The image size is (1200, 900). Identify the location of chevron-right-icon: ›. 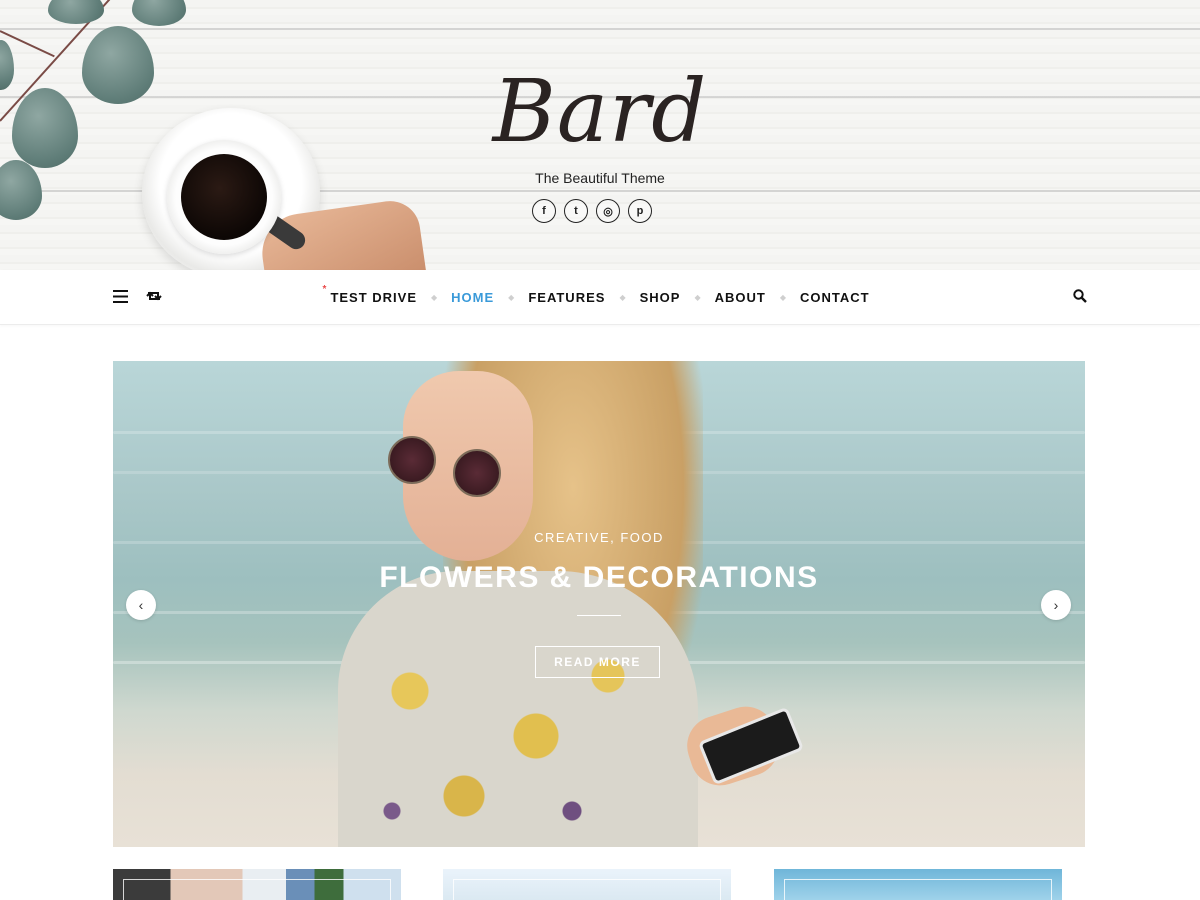
(1056, 605).